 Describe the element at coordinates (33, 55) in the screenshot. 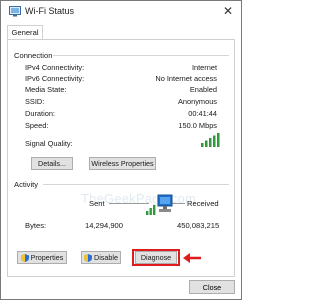

I see `connection-group-title: Connection` at that location.